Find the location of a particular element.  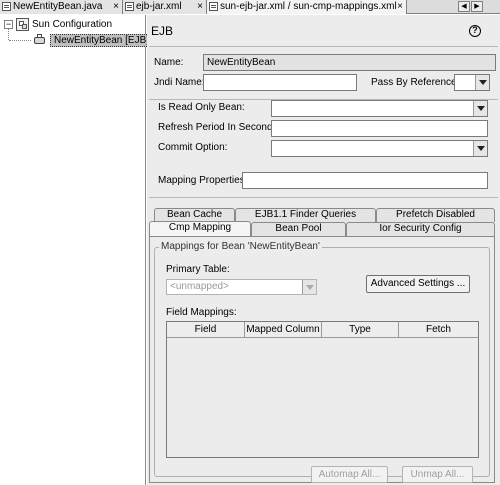

read-only-bean-select is located at coordinates (379, 108).